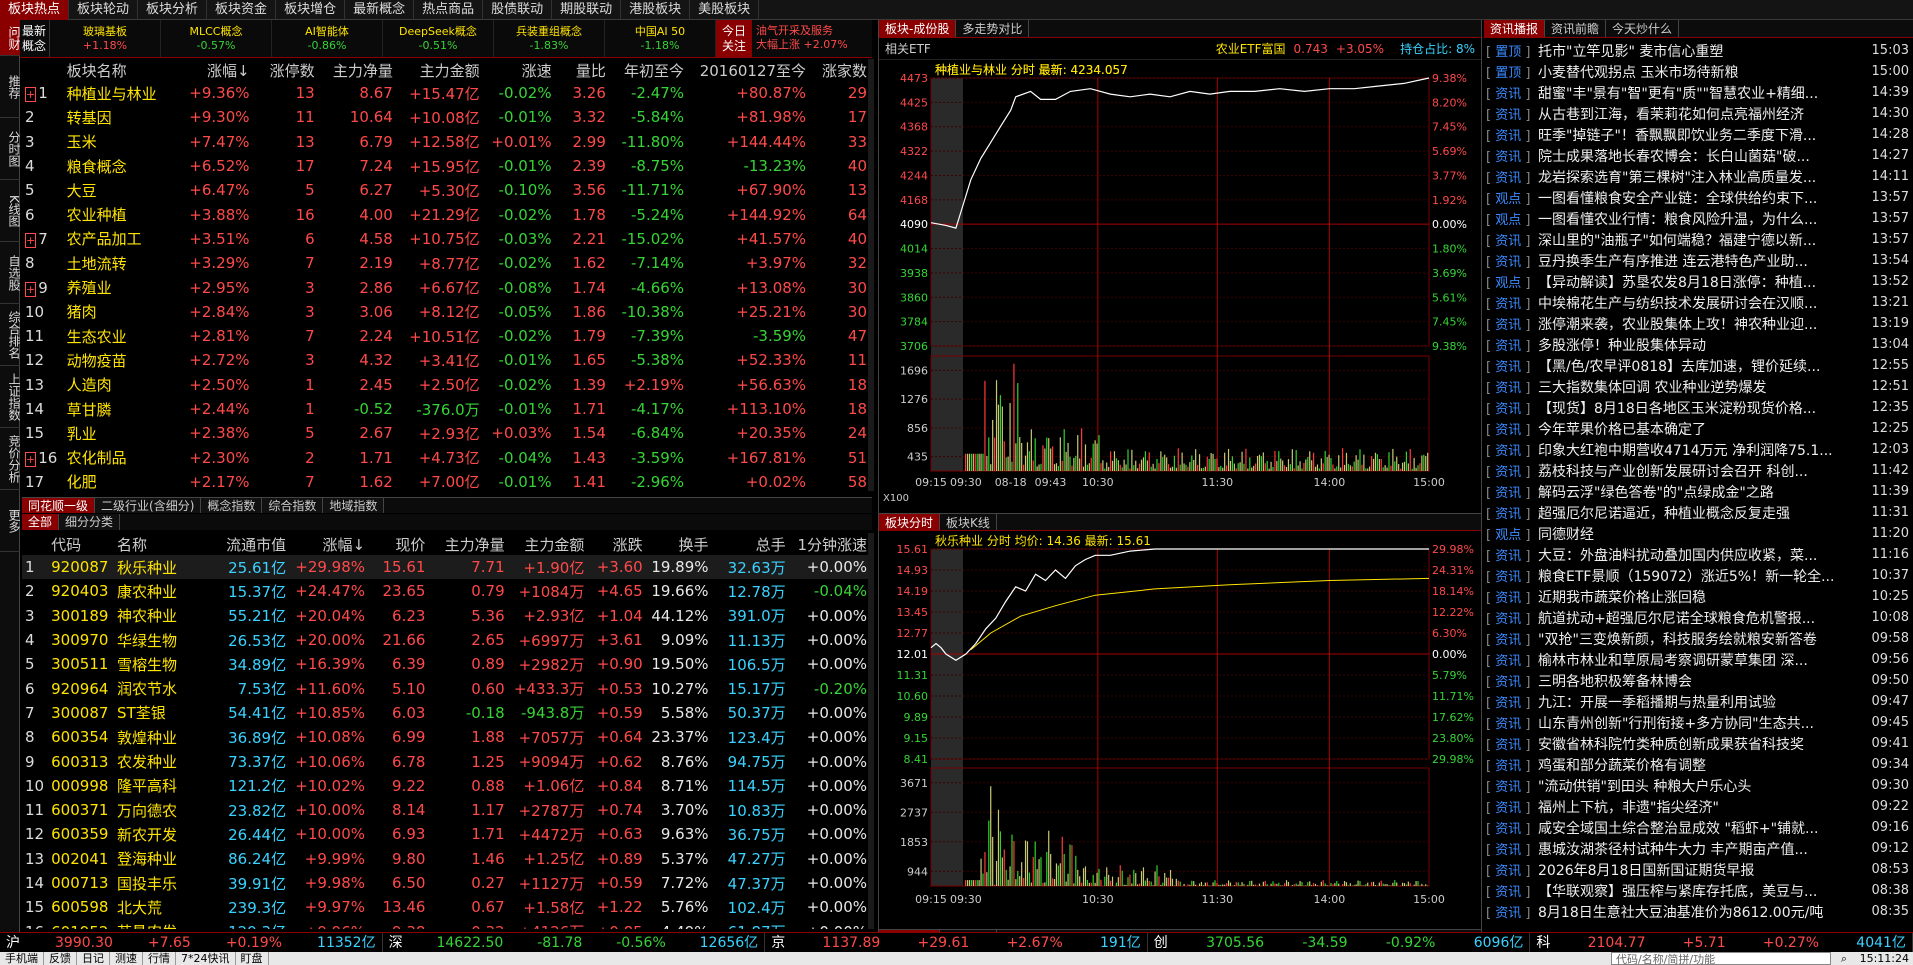 The height and width of the screenshot is (965, 1913). What do you see at coordinates (1699, 449) in the screenshot?
I see `news-item: [ 资讯 ] 印象大红袍中期营收4714万元 净利润降75.1... 12:03` at bounding box center [1699, 449].